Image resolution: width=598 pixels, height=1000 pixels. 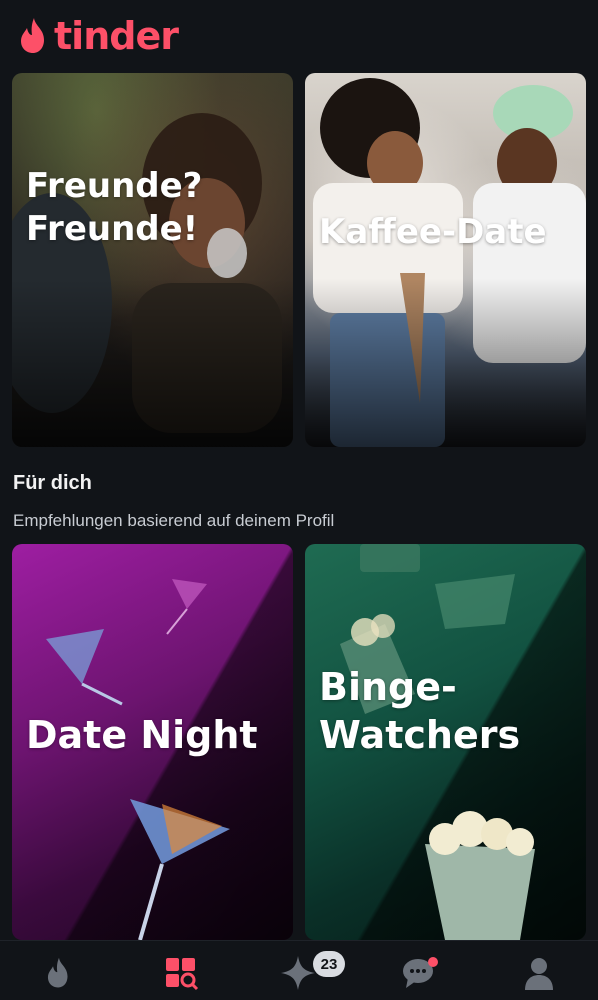 What do you see at coordinates (174, 520) in the screenshot?
I see `section-subtitle: Empfehlungen basierend auf deinem Profil` at bounding box center [174, 520].